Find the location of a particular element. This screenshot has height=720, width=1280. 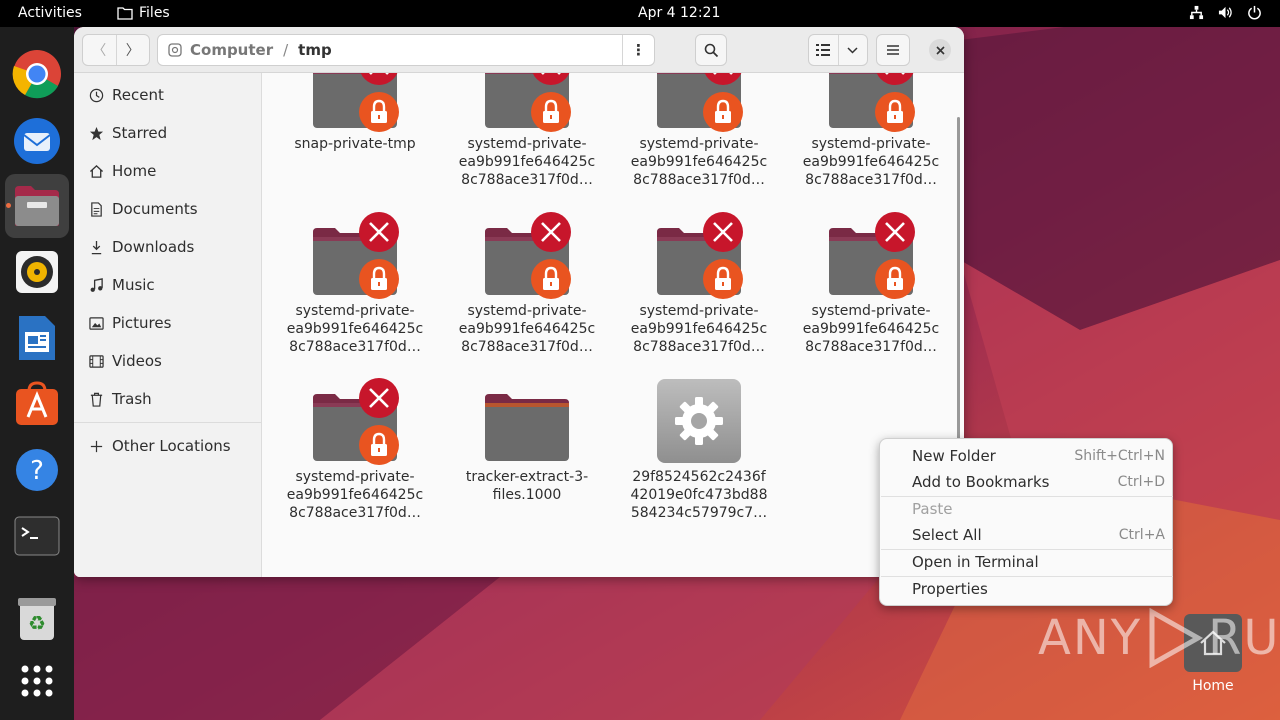

plus-icon is located at coordinates (96, 446).